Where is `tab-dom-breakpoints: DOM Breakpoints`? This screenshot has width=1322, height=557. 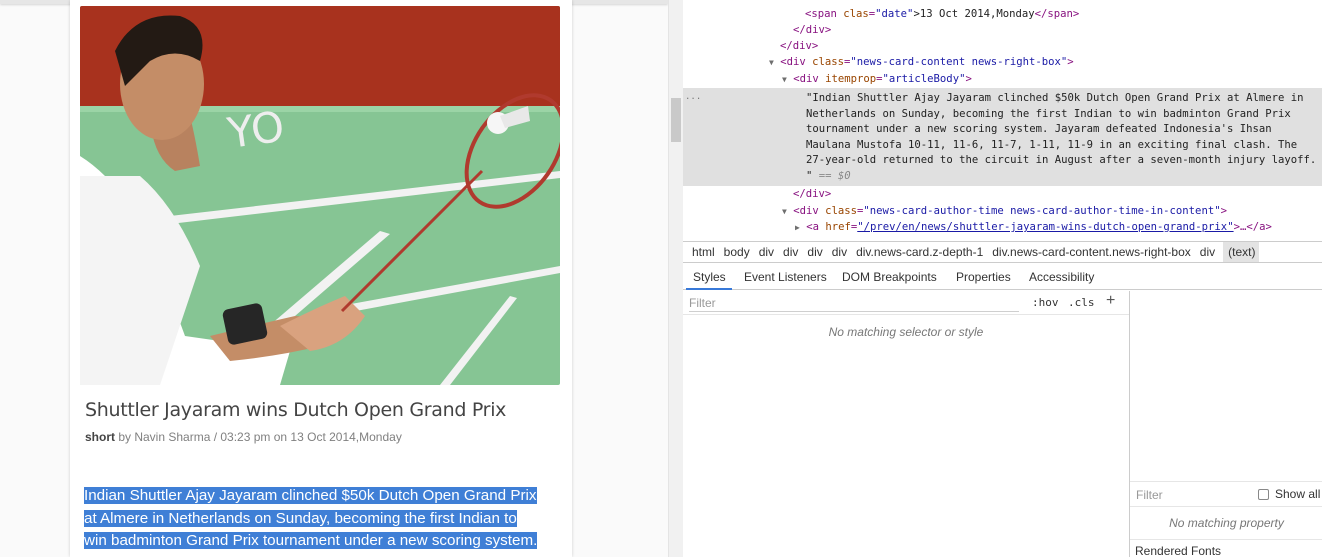 tab-dom-breakpoints: DOM Breakpoints is located at coordinates (889, 277).